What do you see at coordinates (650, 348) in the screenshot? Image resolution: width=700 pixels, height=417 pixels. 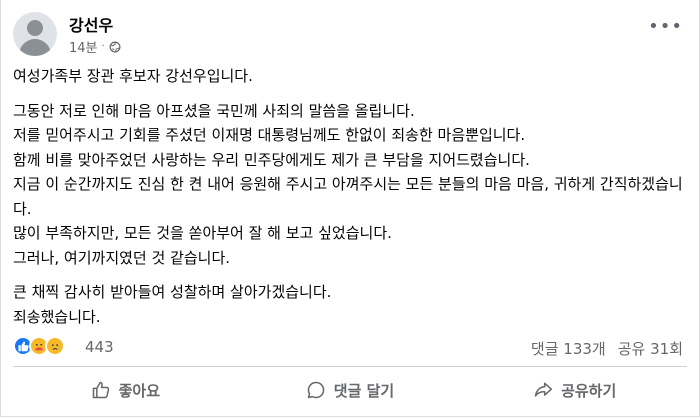 I see `share-count: 공유 31회` at bounding box center [650, 348].